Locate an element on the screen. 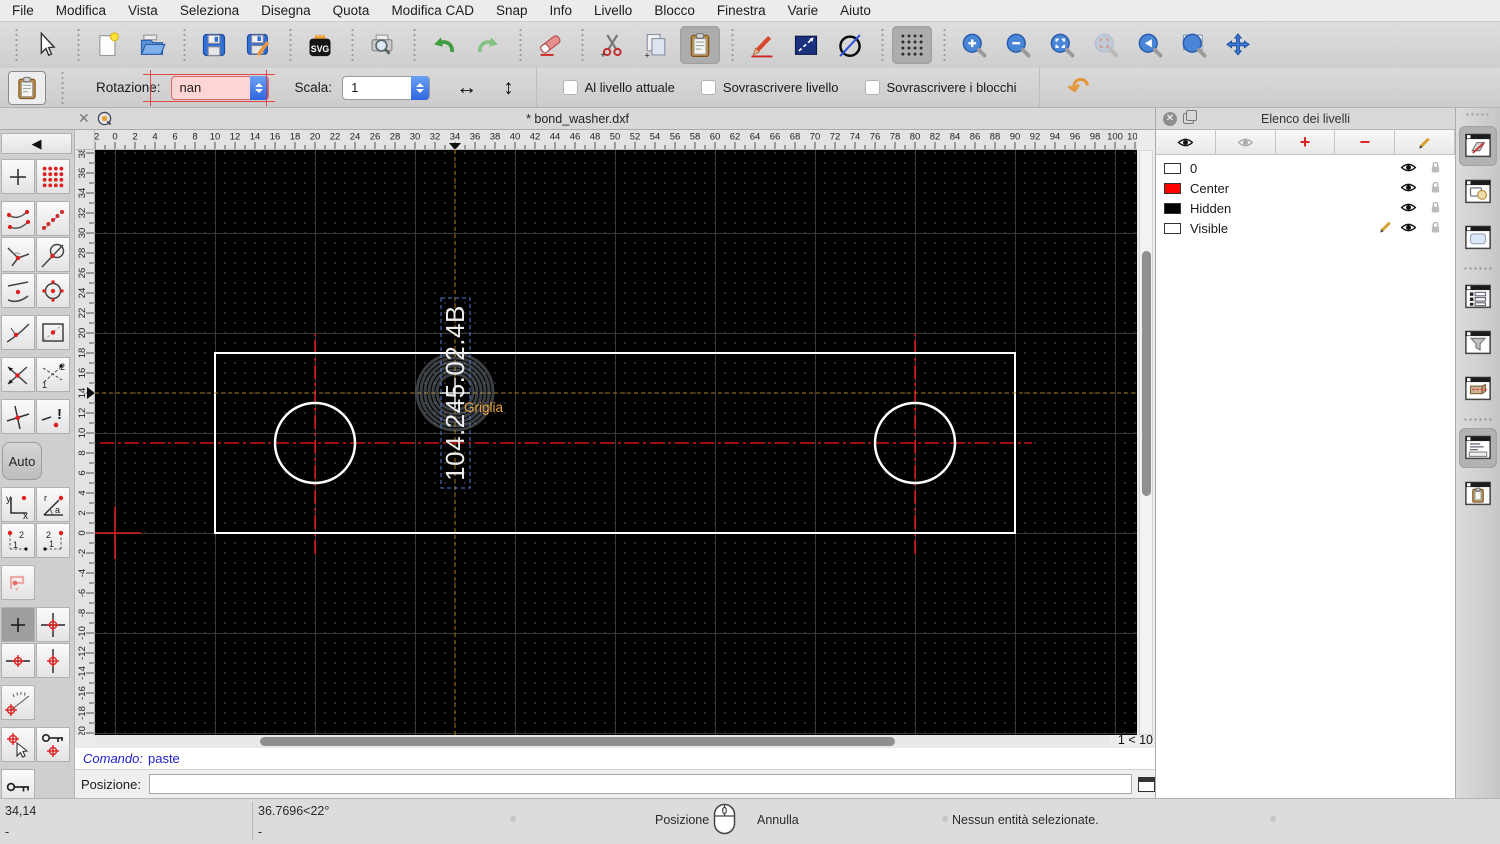  grid-toggle-button is located at coordinates (912, 45).